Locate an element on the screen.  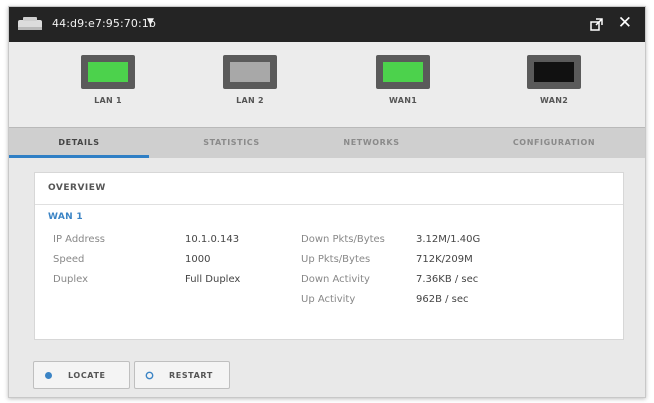
locate-button: LOCATE is located at coordinates (81, 375).